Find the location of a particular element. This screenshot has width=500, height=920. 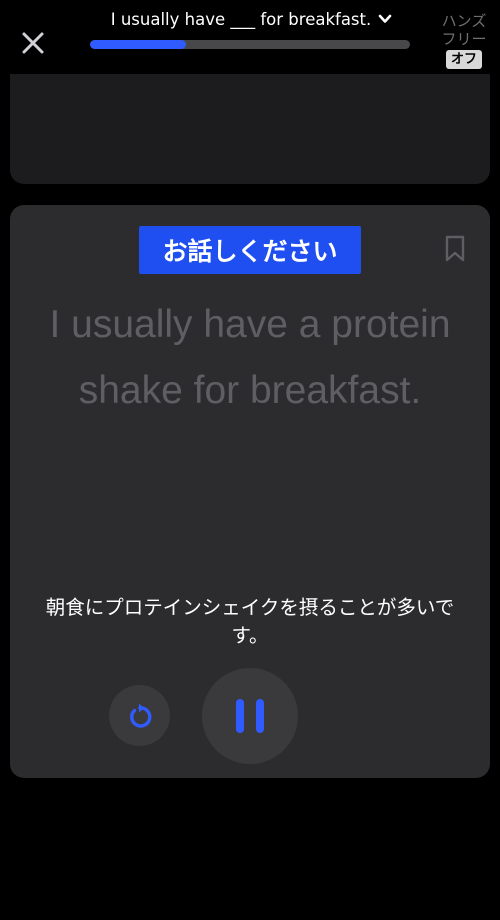

close-icon is located at coordinates (33, 43).